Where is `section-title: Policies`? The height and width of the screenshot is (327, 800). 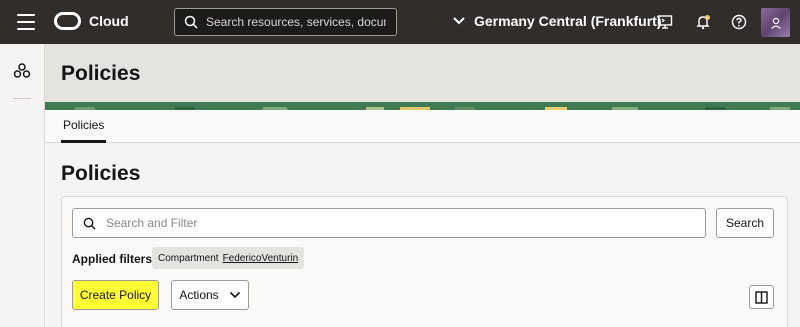
section-title: Policies is located at coordinates (101, 173).